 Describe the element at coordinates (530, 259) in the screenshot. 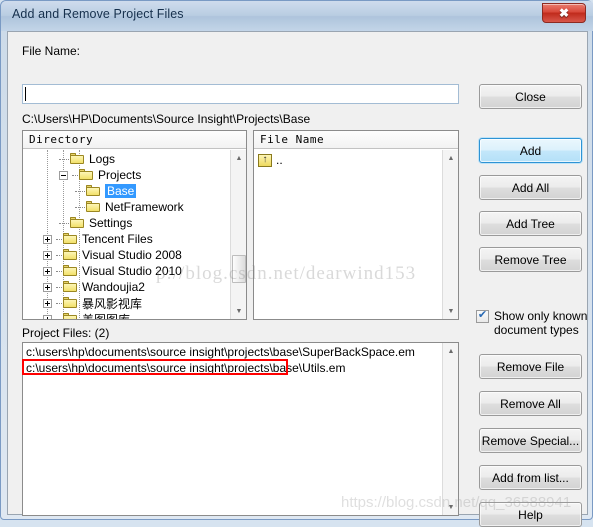

I see `remove-tree-button: Remove Tree` at that location.